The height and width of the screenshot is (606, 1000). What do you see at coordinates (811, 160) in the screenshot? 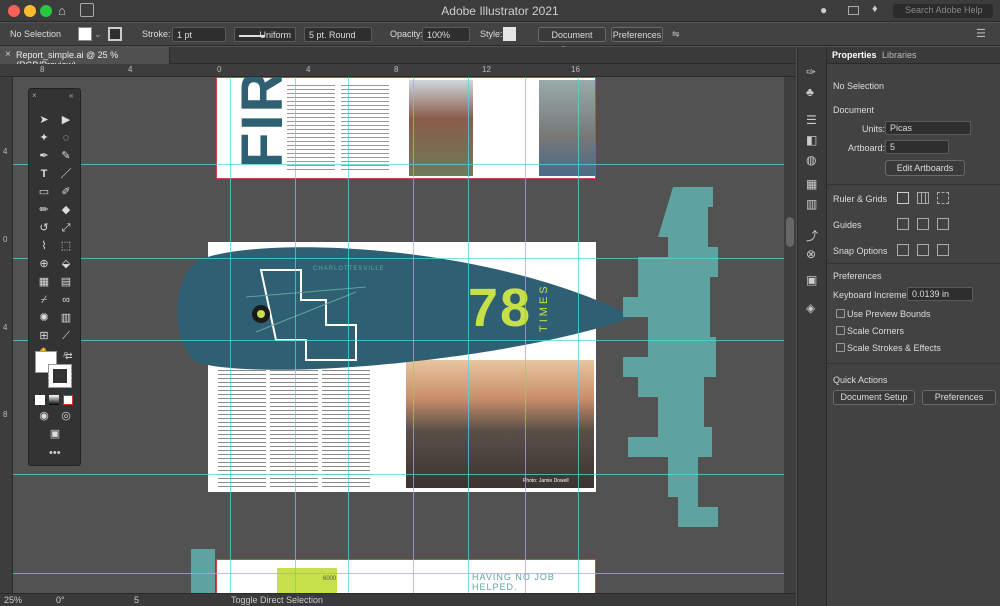
I see `appearance-icon: ◍` at bounding box center [811, 160].